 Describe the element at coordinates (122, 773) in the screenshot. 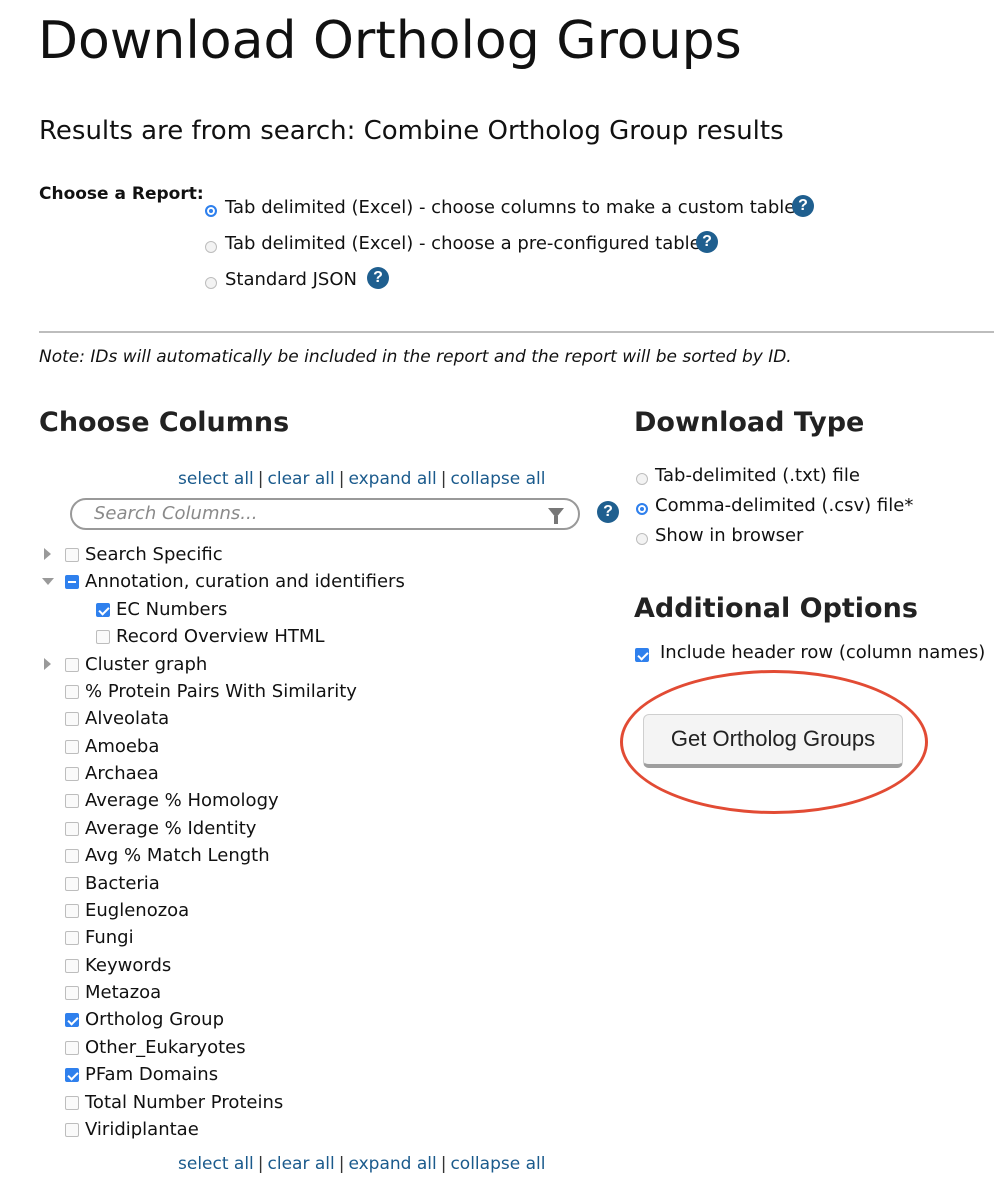

I see `tree-item-label: Archaea` at that location.